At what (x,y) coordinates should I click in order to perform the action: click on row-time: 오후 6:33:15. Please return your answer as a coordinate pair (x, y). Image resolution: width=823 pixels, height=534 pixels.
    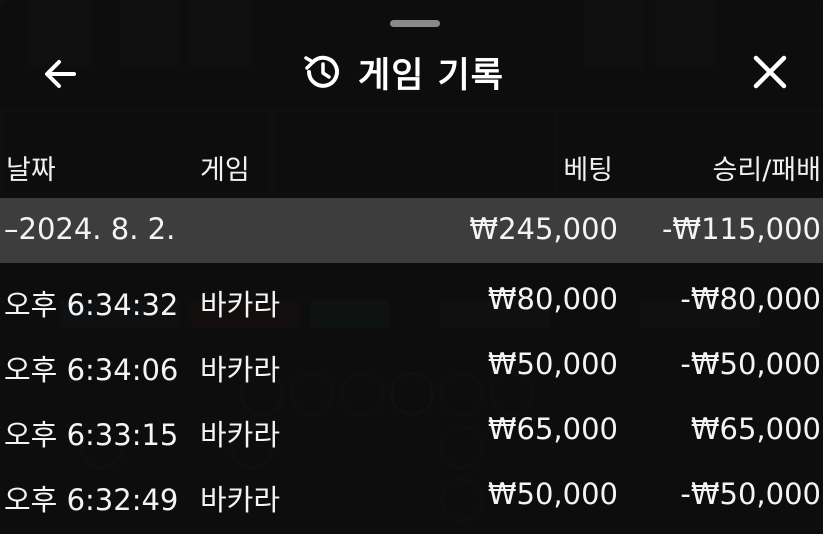
    Looking at the image, I should click on (91, 435).